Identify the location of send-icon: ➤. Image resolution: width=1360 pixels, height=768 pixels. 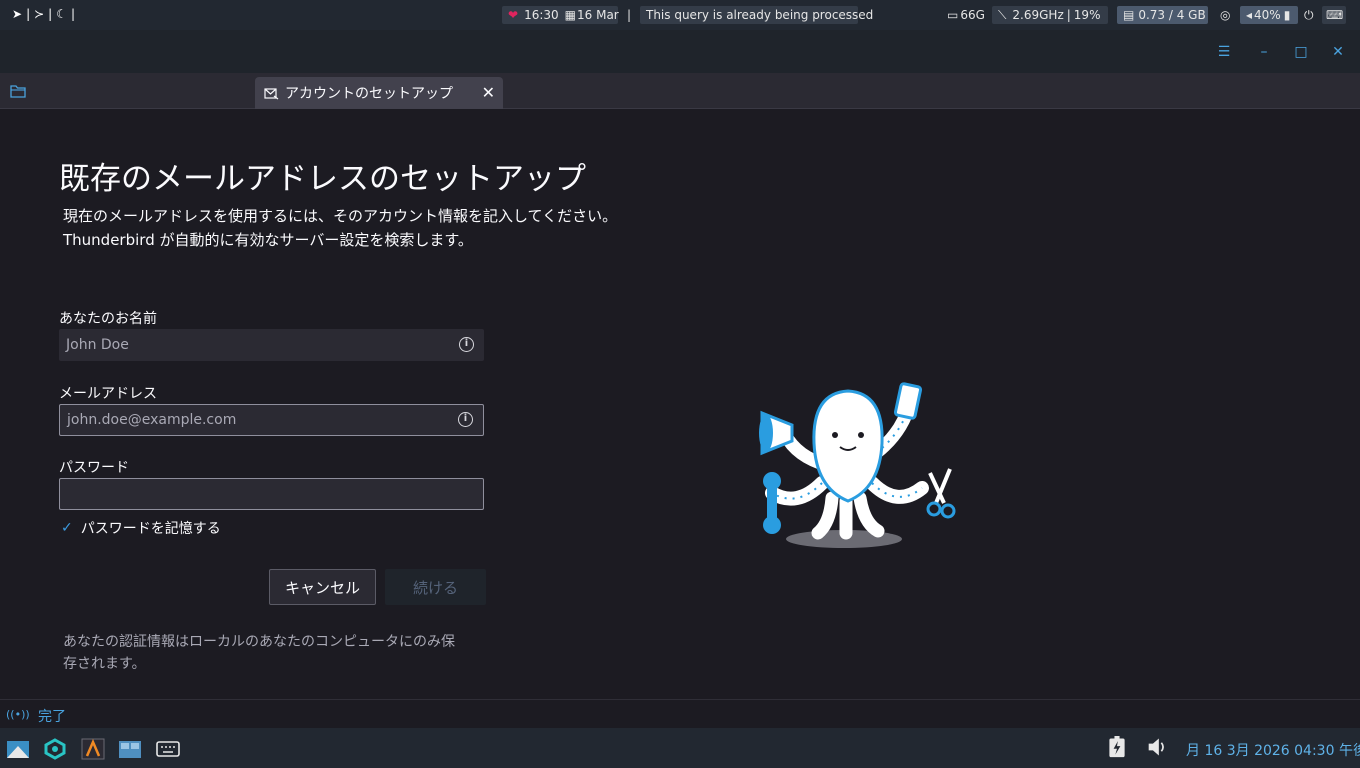
(17, 14).